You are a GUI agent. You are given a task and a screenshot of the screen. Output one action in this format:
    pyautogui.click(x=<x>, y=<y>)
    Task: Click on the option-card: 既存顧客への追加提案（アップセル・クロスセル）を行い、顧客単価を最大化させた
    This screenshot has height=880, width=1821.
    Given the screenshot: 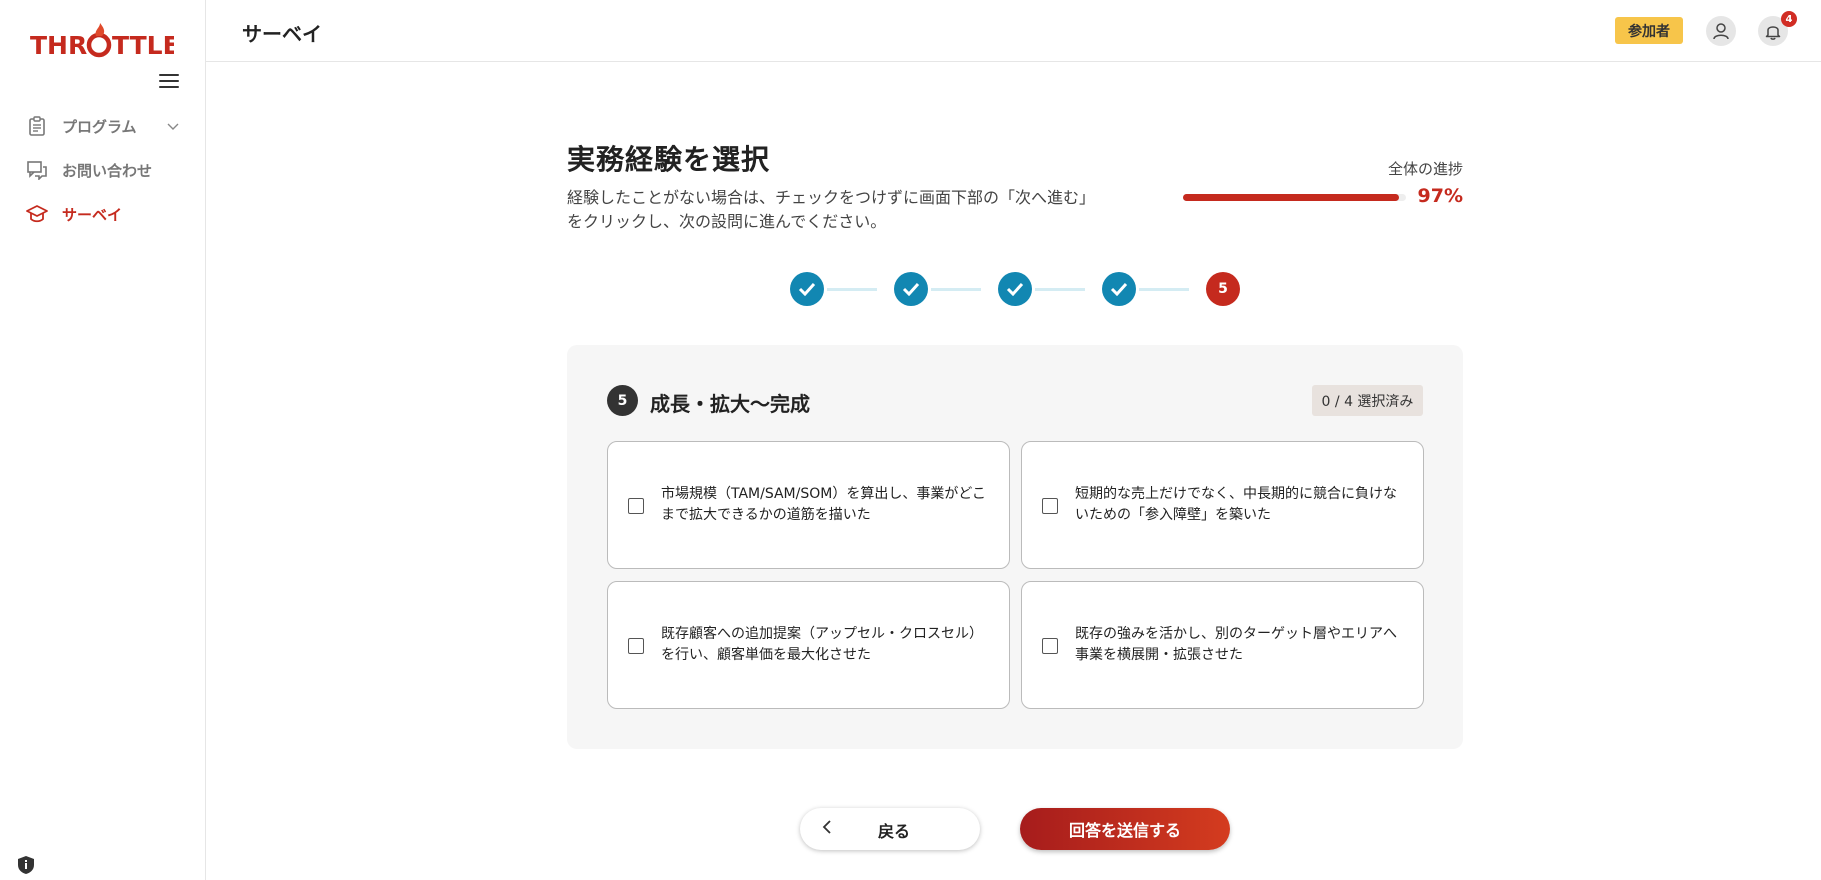 What is the action you would take?
    pyautogui.click(x=808, y=645)
    